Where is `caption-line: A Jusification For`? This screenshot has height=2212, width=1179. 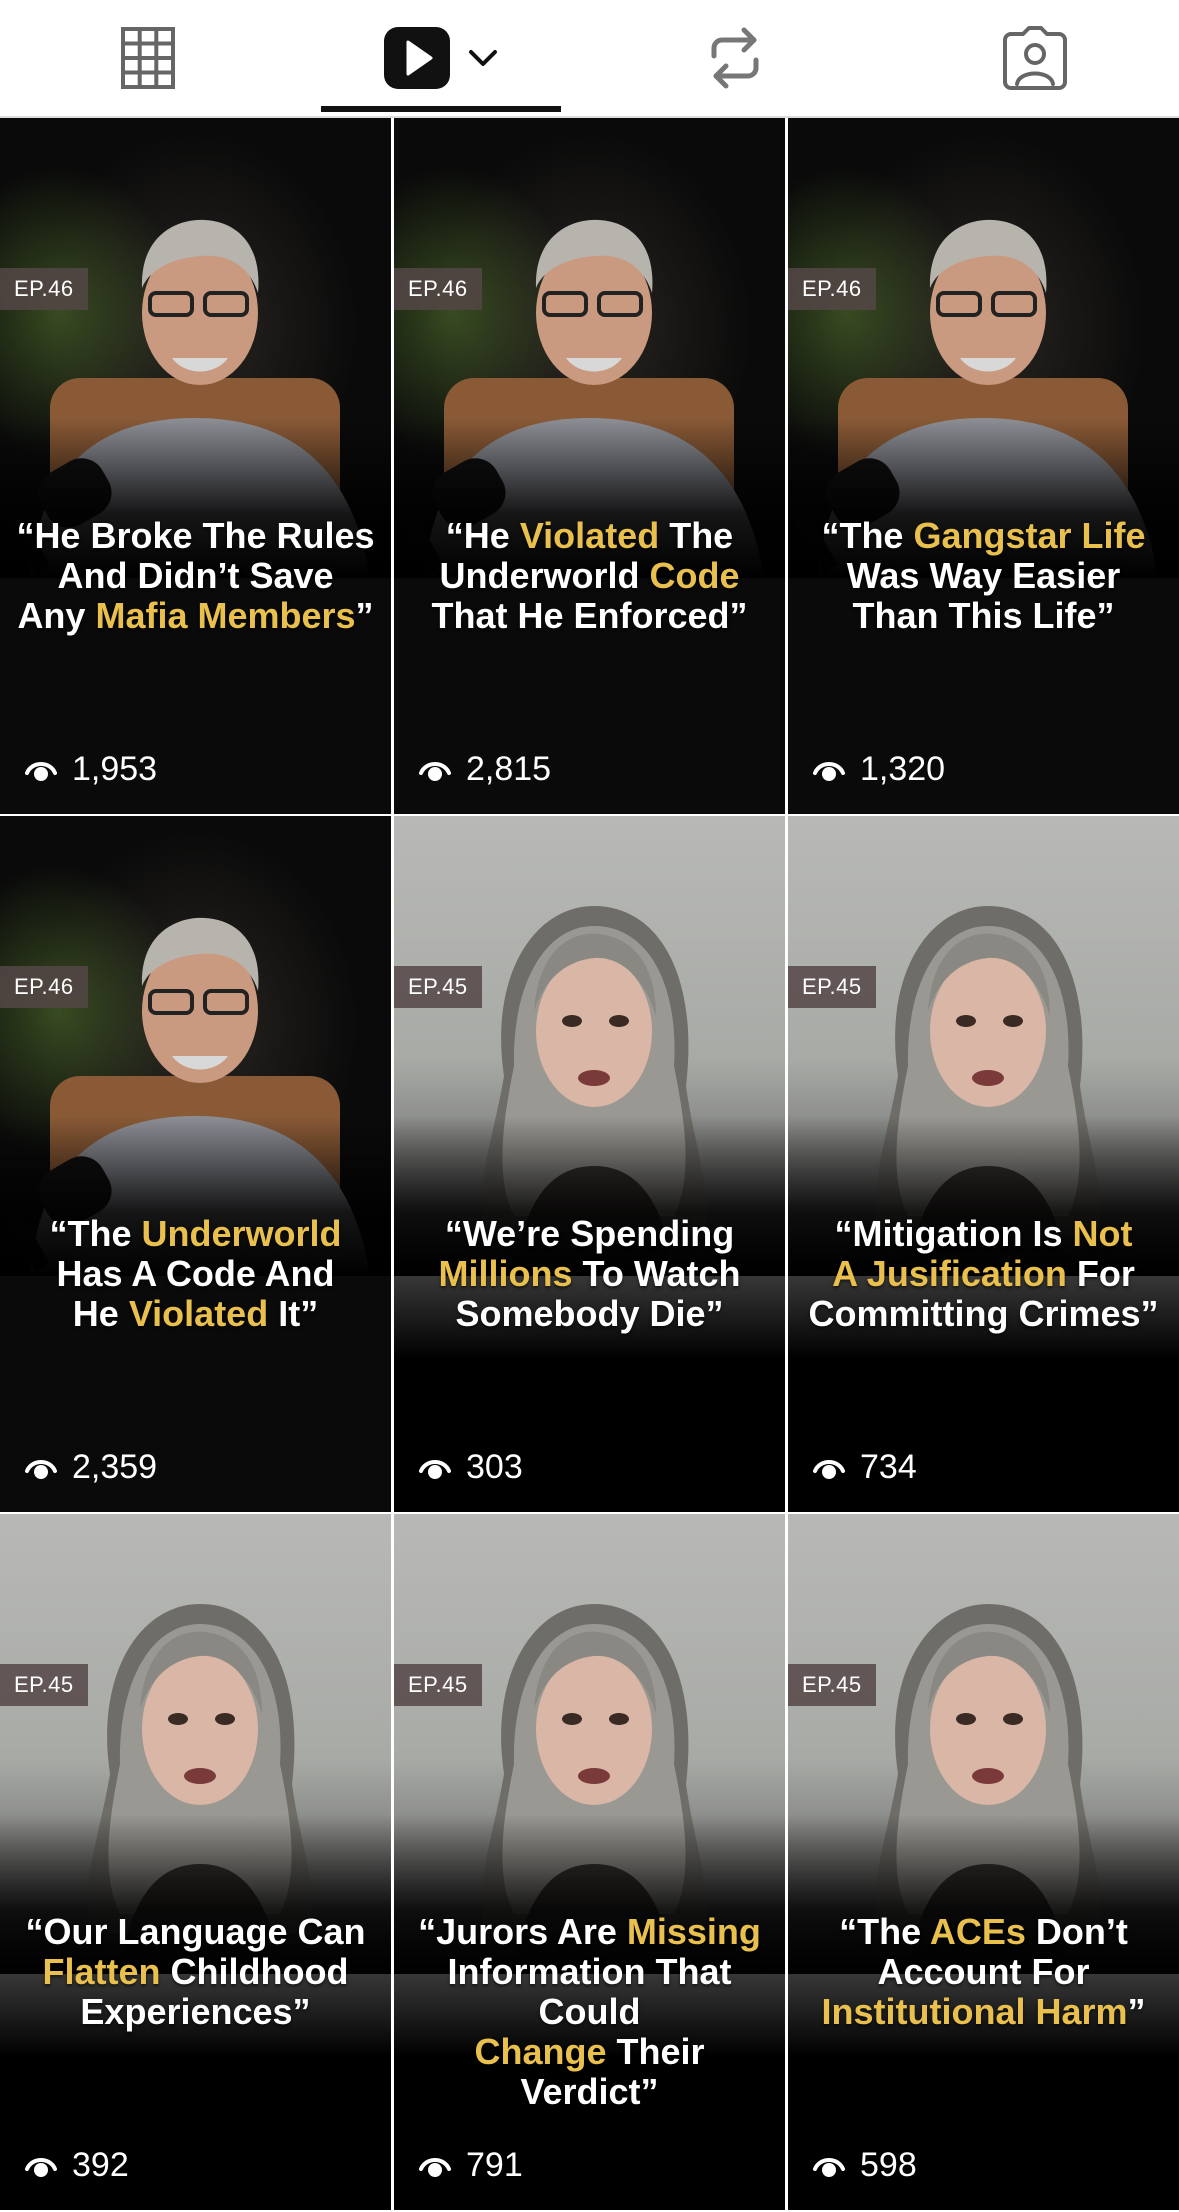
caption-line: A Jusification For is located at coordinates (983, 1274).